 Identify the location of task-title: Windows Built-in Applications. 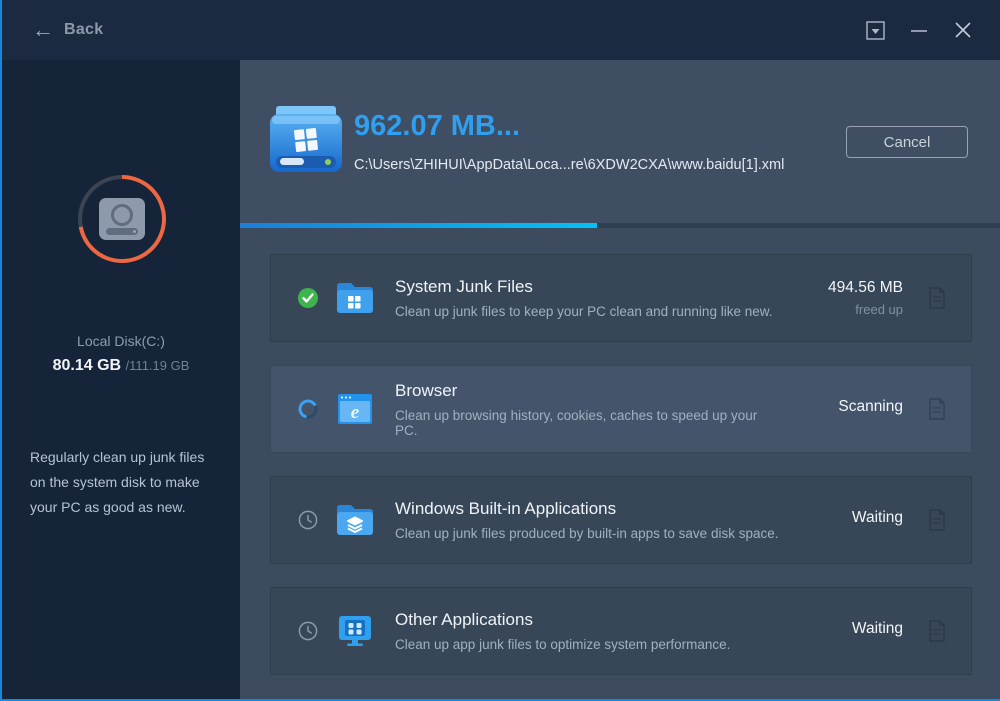
(506, 508).